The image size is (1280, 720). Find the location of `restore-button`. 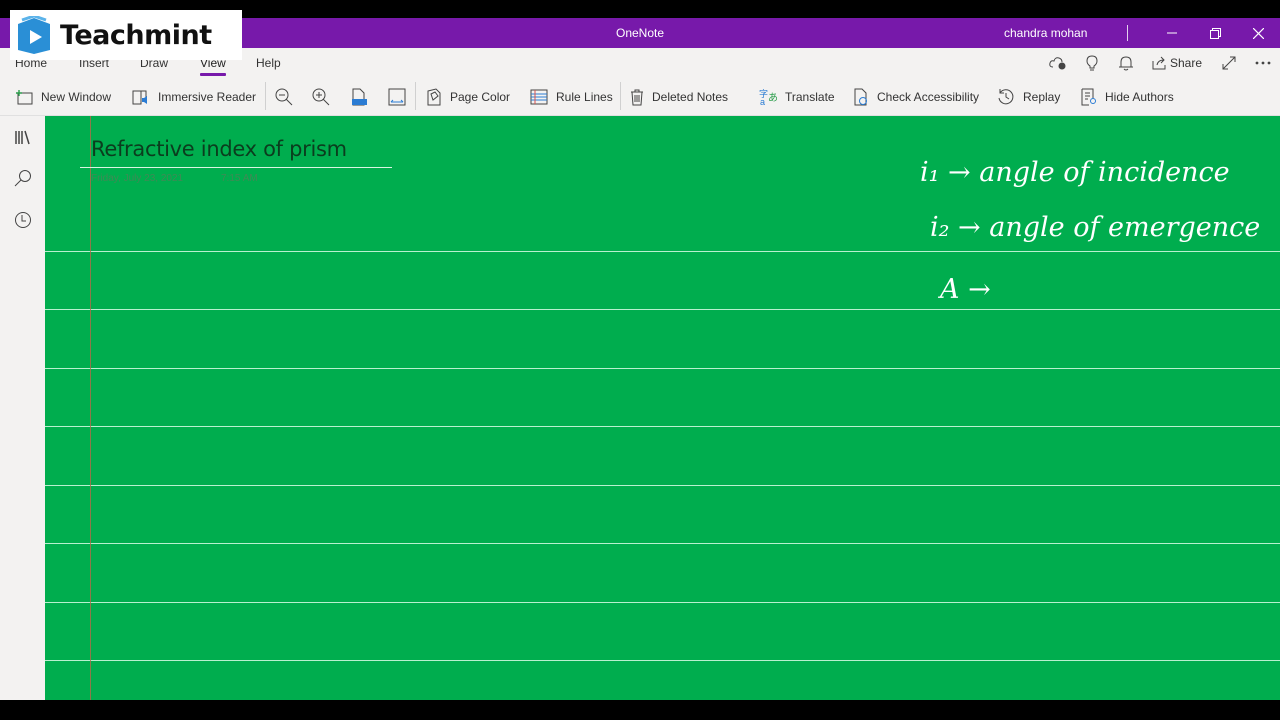

restore-button is located at coordinates (1215, 33).